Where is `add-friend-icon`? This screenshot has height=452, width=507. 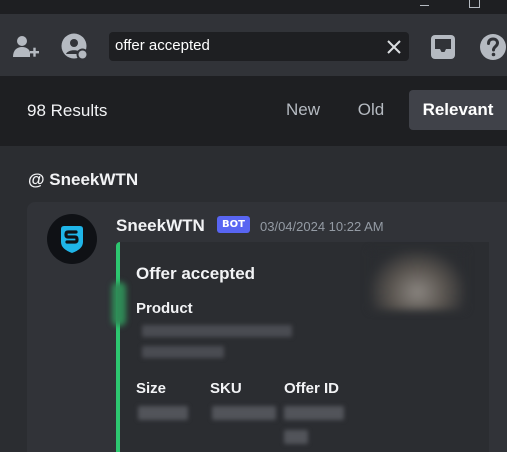 add-friend-icon is located at coordinates (25, 47).